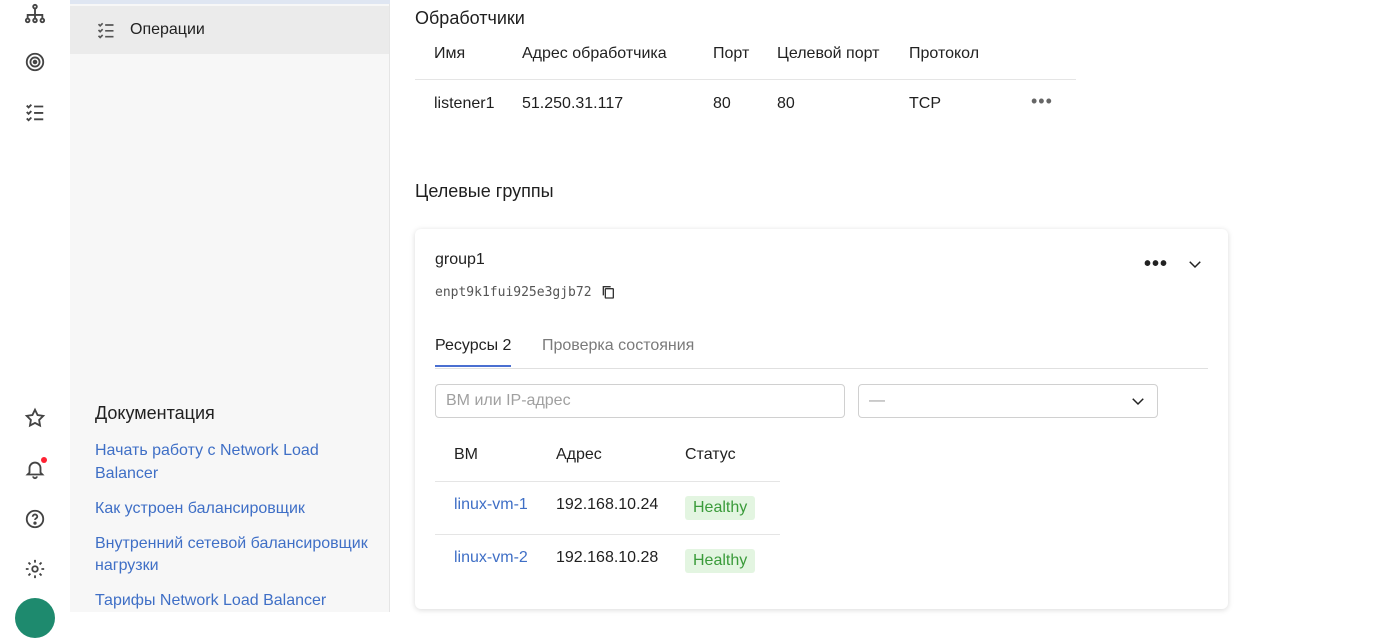 The width and height of the screenshot is (1376, 638). I want to click on sidebar-active-strip, so click(230, 2).